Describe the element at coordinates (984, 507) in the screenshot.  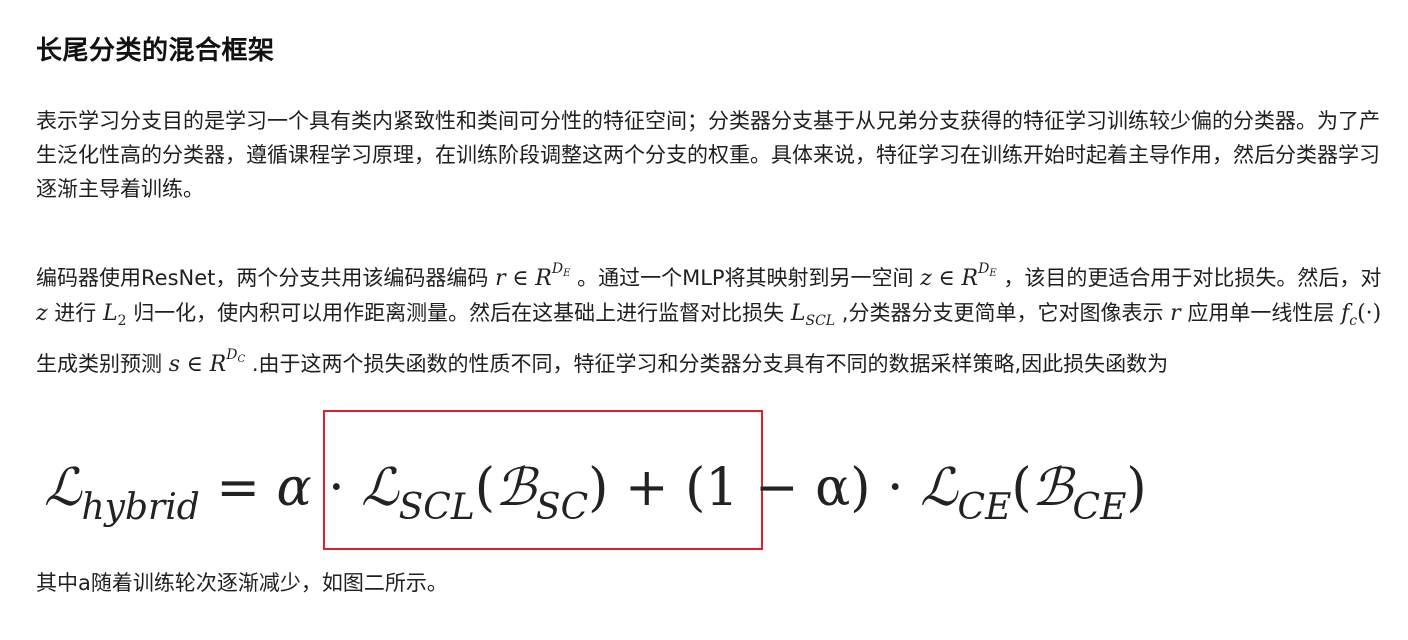
I see `eq-ce-sub: CE` at that location.